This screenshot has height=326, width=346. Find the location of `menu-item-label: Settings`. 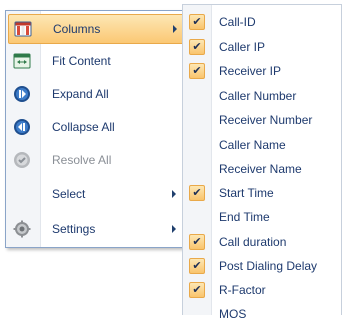

menu-item-label: Settings is located at coordinates (74, 229).